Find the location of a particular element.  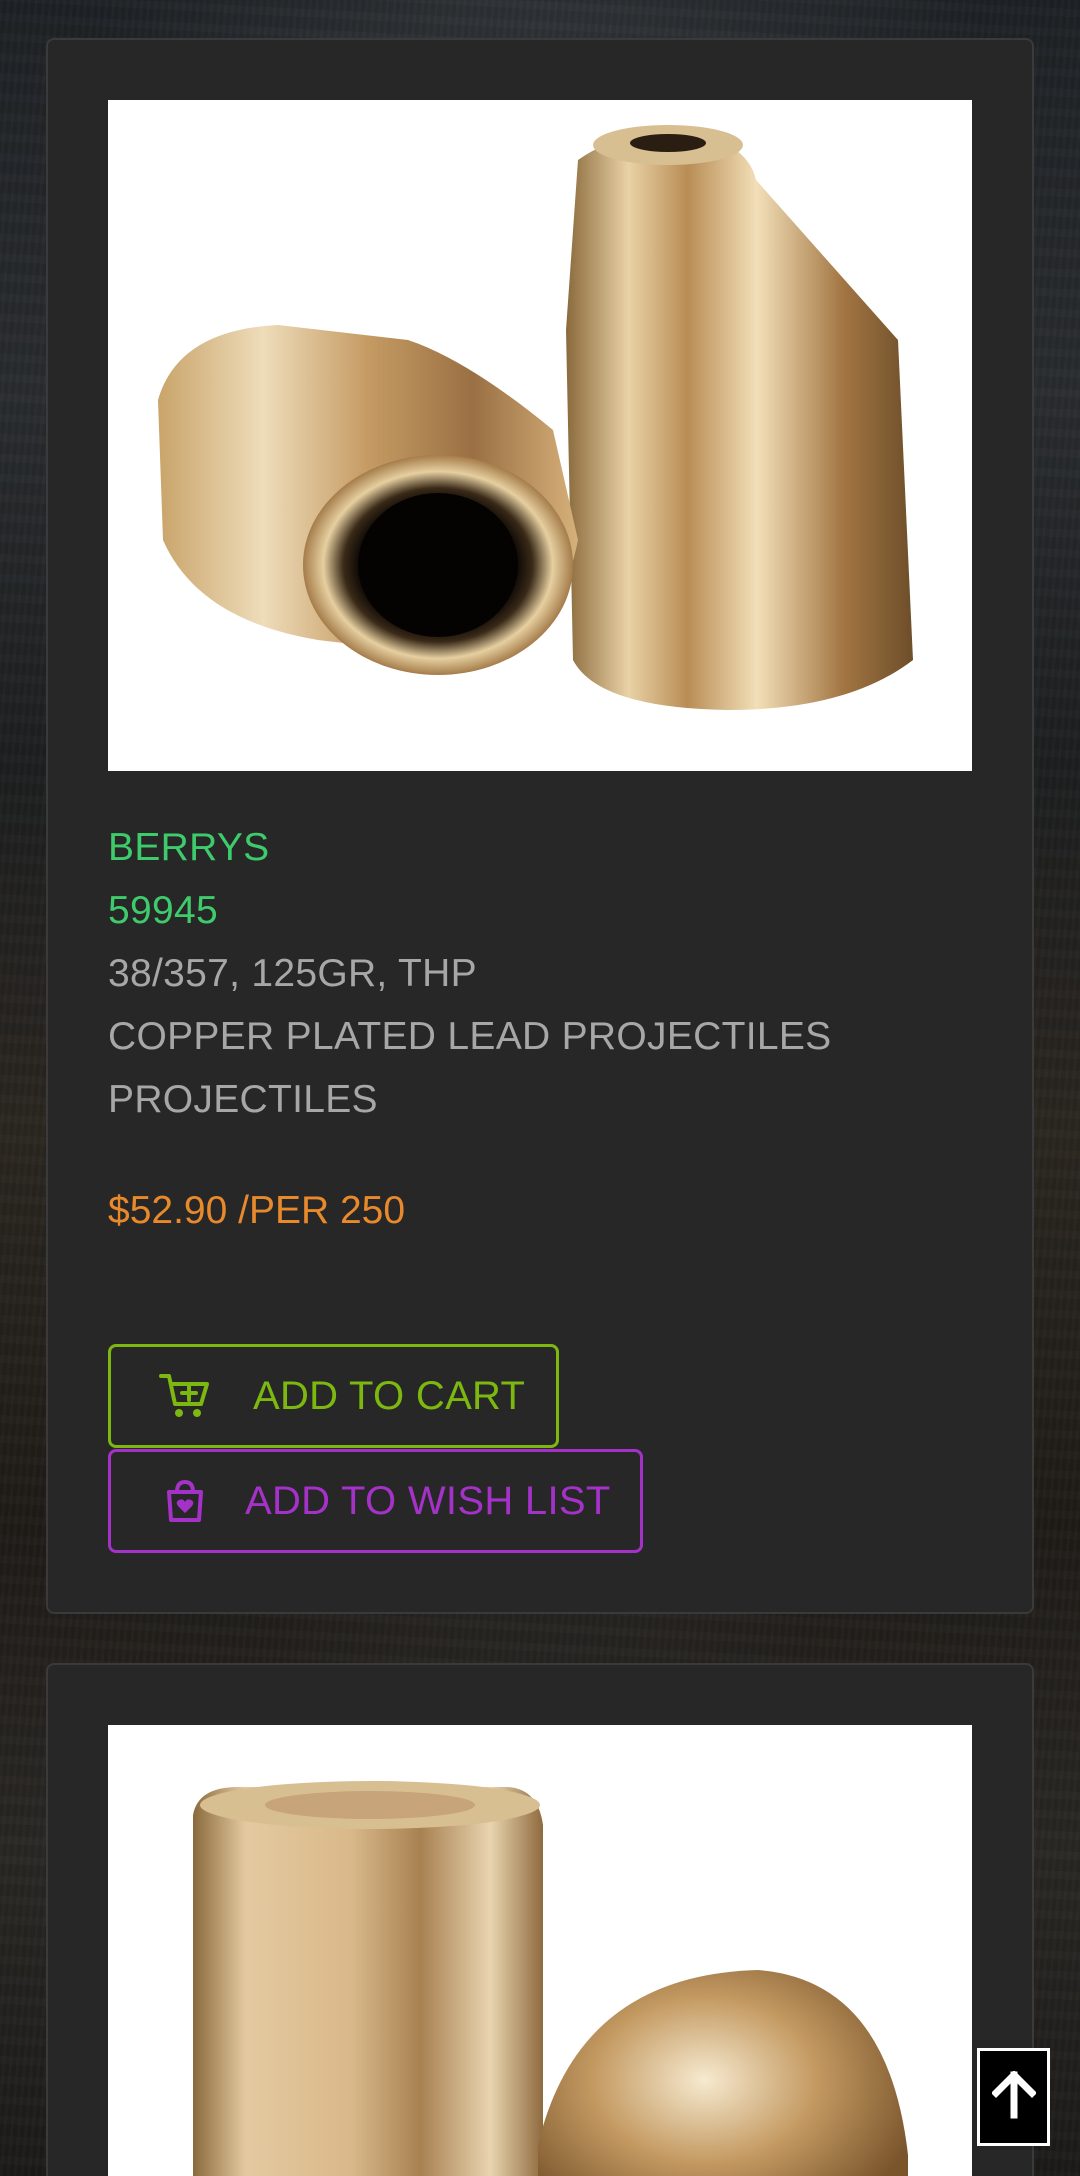

product-description-line: COPPER PLATED LEAD PROJECTILES is located at coordinates (470, 1036).